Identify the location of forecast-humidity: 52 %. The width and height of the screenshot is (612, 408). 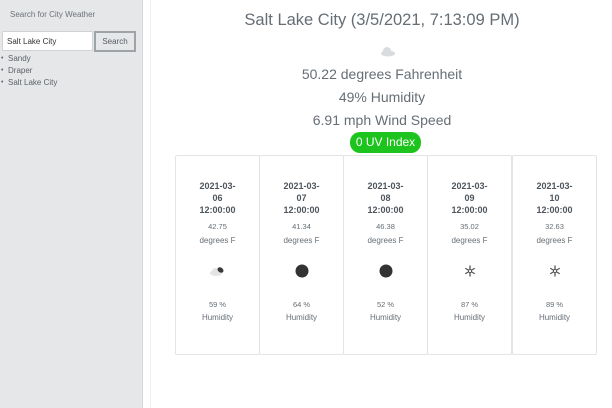
(385, 304).